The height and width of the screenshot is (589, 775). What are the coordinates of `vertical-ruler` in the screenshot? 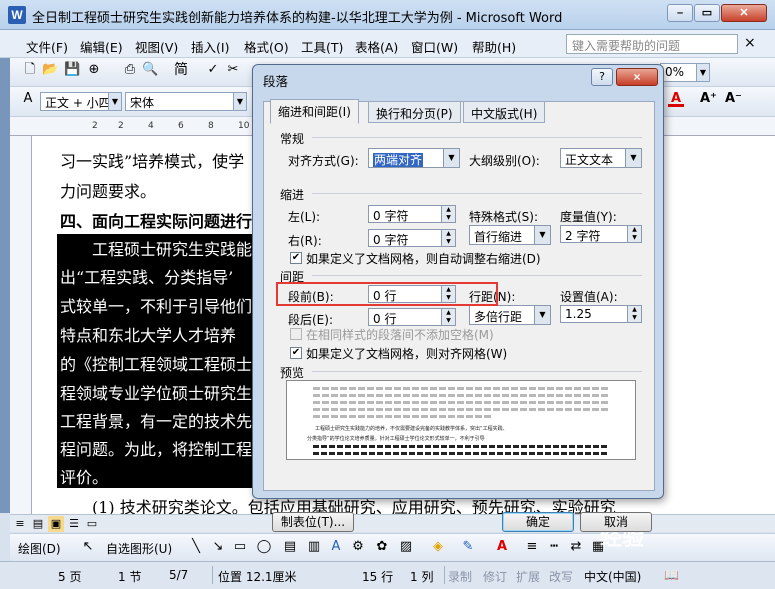 It's located at (21, 325).